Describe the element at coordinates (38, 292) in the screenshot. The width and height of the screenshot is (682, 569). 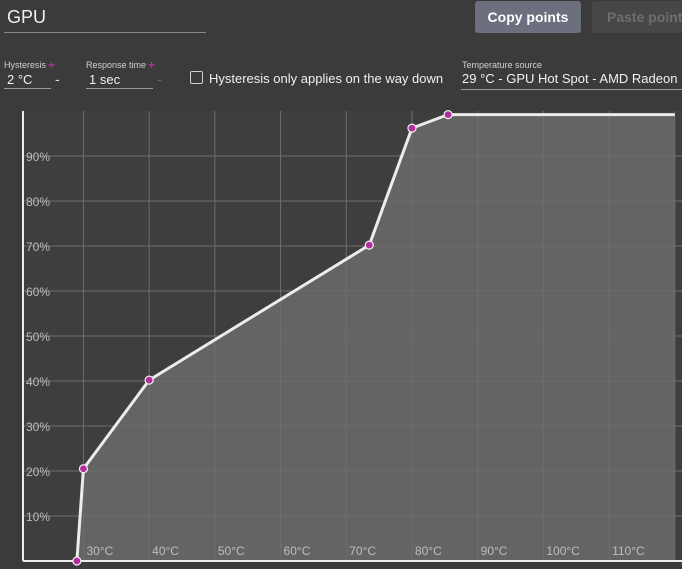
I see `y-tick-label: 60%` at that location.